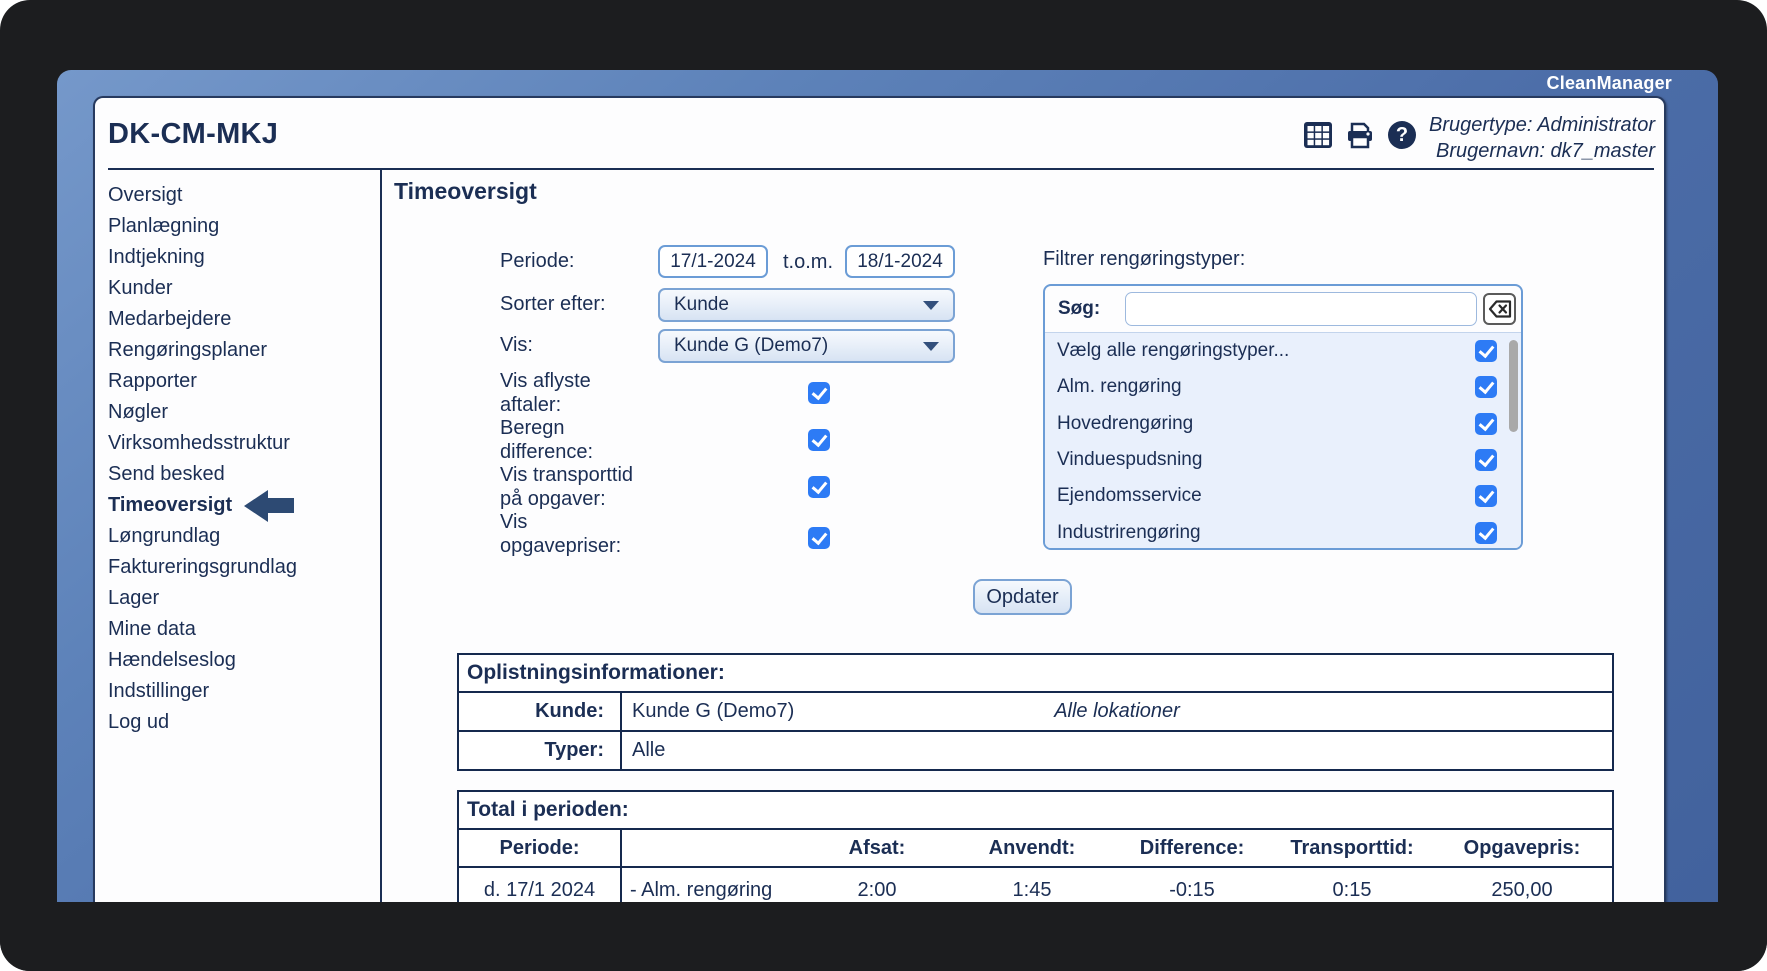 The image size is (1767, 971). What do you see at coordinates (883, 936) in the screenshot?
I see `frame-bottom-edge` at bounding box center [883, 936].